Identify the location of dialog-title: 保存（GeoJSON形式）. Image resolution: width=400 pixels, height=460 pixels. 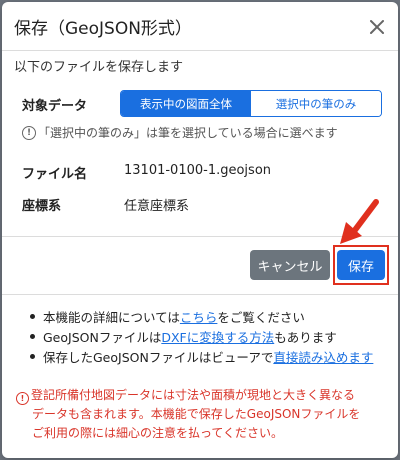
(103, 29).